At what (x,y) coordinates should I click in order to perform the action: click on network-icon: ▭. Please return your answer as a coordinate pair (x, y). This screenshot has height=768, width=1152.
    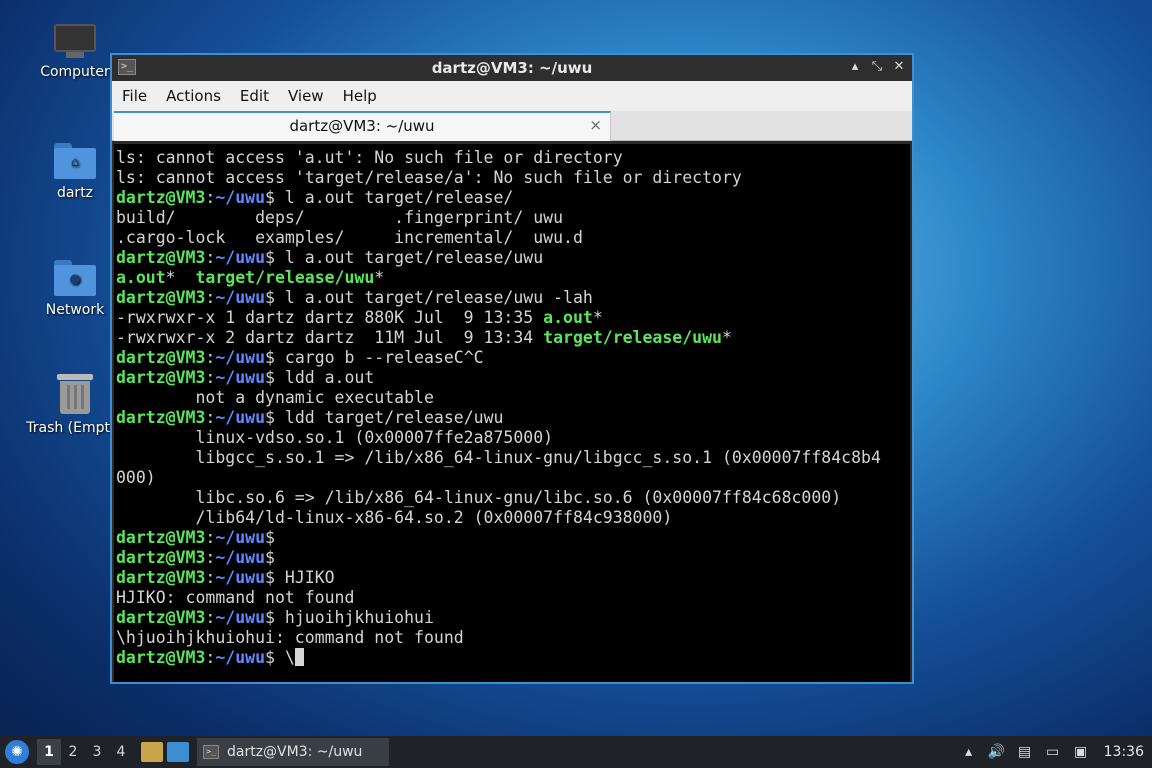
    Looking at the image, I should click on (1053, 752).